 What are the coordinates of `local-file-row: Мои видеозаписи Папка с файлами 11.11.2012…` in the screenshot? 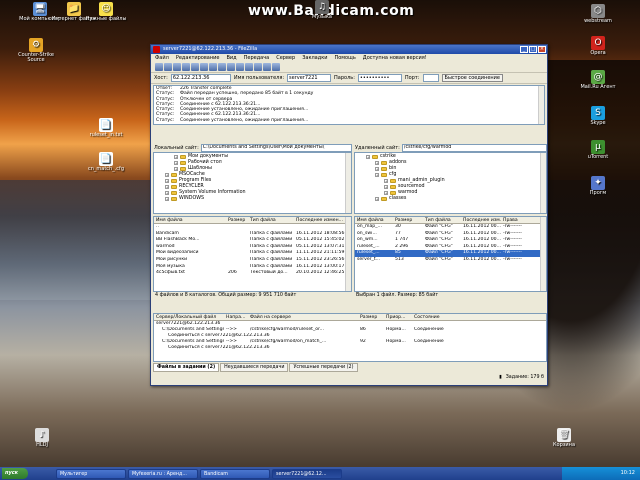 It's located at (252, 253).